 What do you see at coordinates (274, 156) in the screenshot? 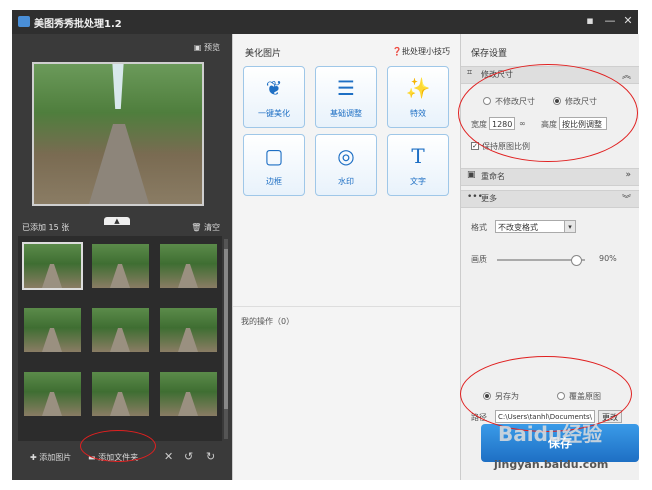
I see `frame-icon: ▢` at bounding box center [274, 156].